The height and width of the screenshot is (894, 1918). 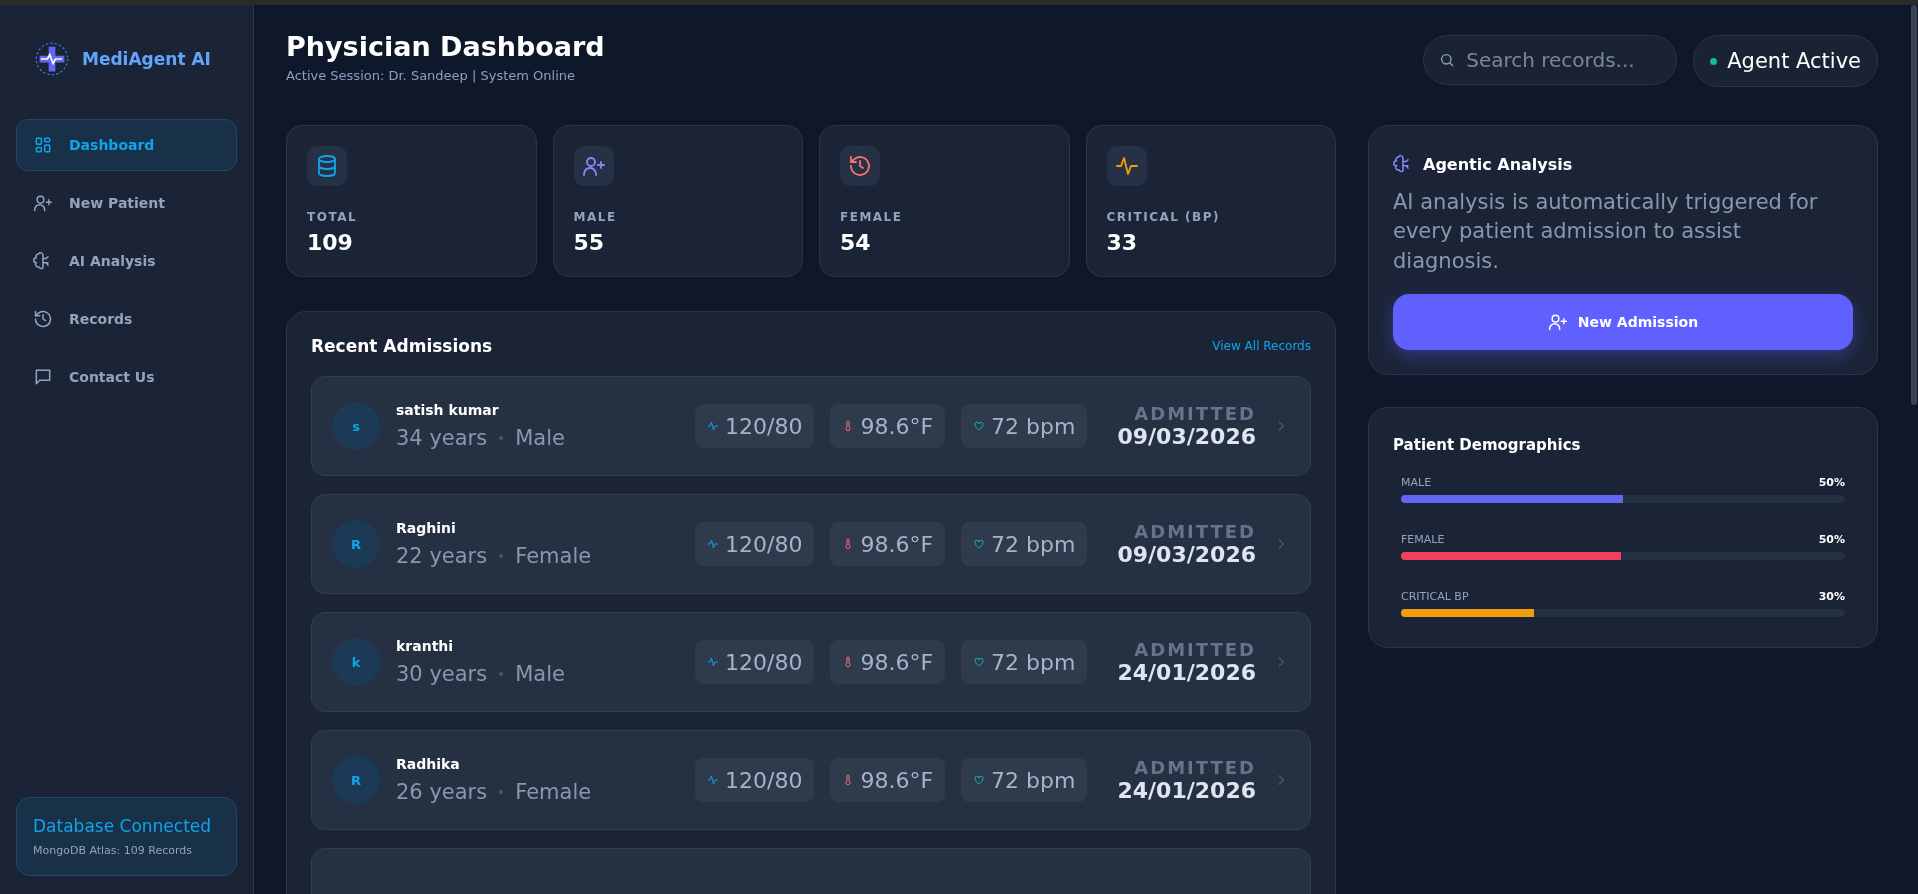 What do you see at coordinates (126, 319) in the screenshot?
I see `sidebar-item: Records` at bounding box center [126, 319].